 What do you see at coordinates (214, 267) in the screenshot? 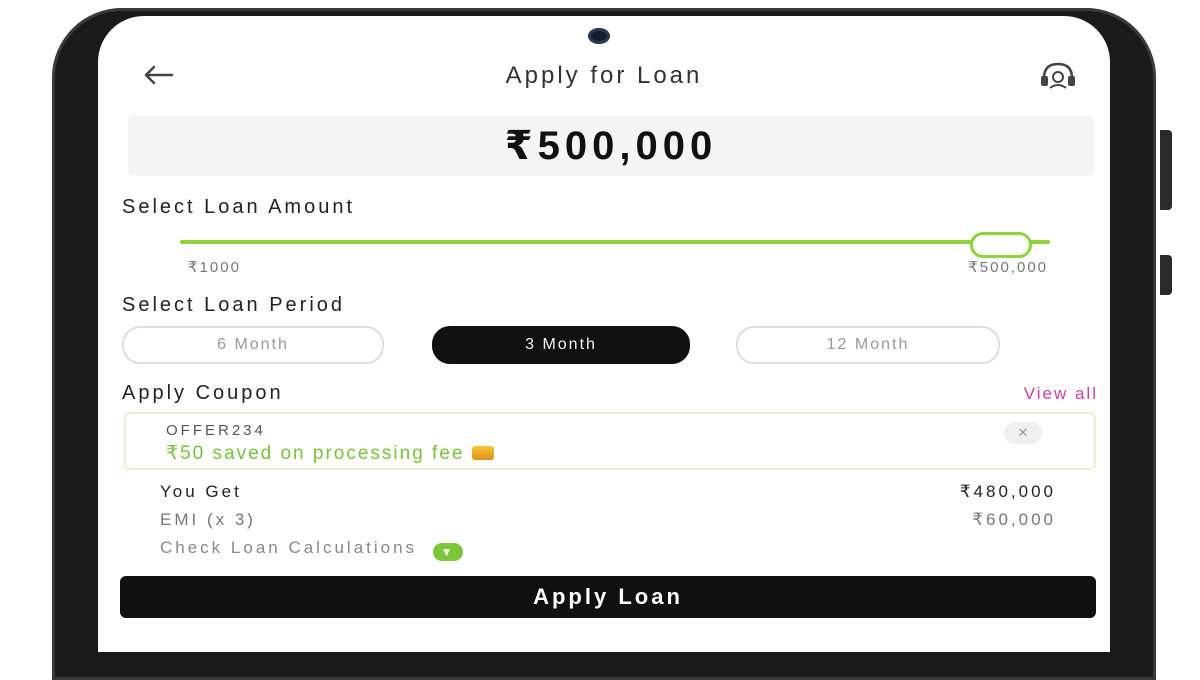
I see `slider-min-label: ₹1000` at bounding box center [214, 267].